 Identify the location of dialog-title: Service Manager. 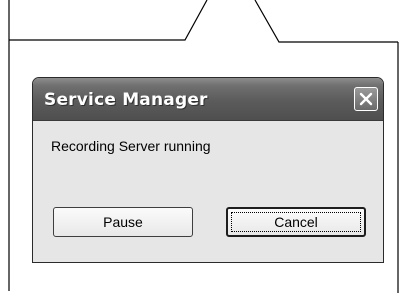
(126, 100).